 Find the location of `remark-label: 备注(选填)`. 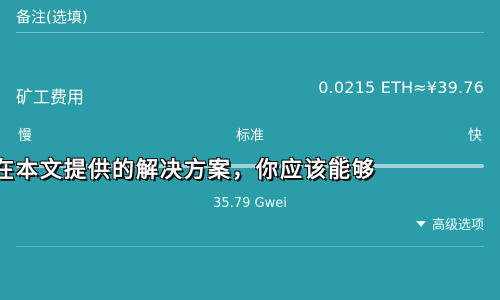

remark-label: 备注(选填) is located at coordinates (52, 17).